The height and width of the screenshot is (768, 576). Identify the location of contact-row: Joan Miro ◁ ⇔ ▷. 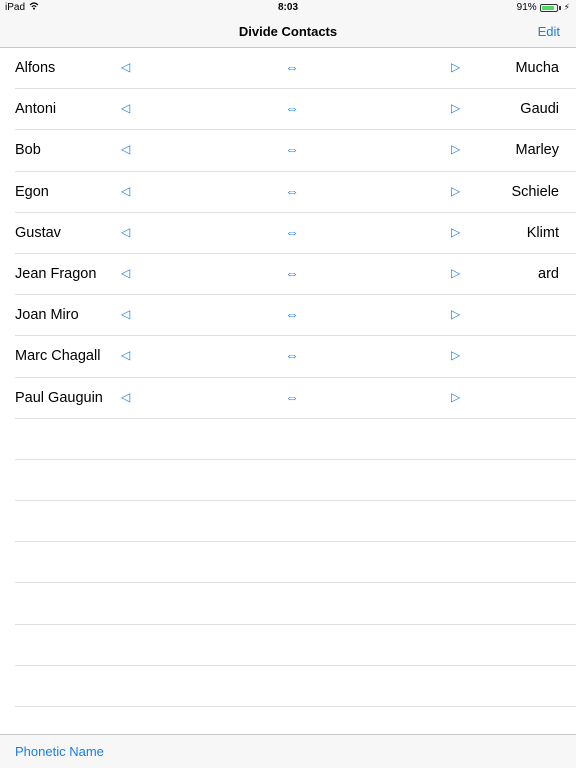
(295, 316).